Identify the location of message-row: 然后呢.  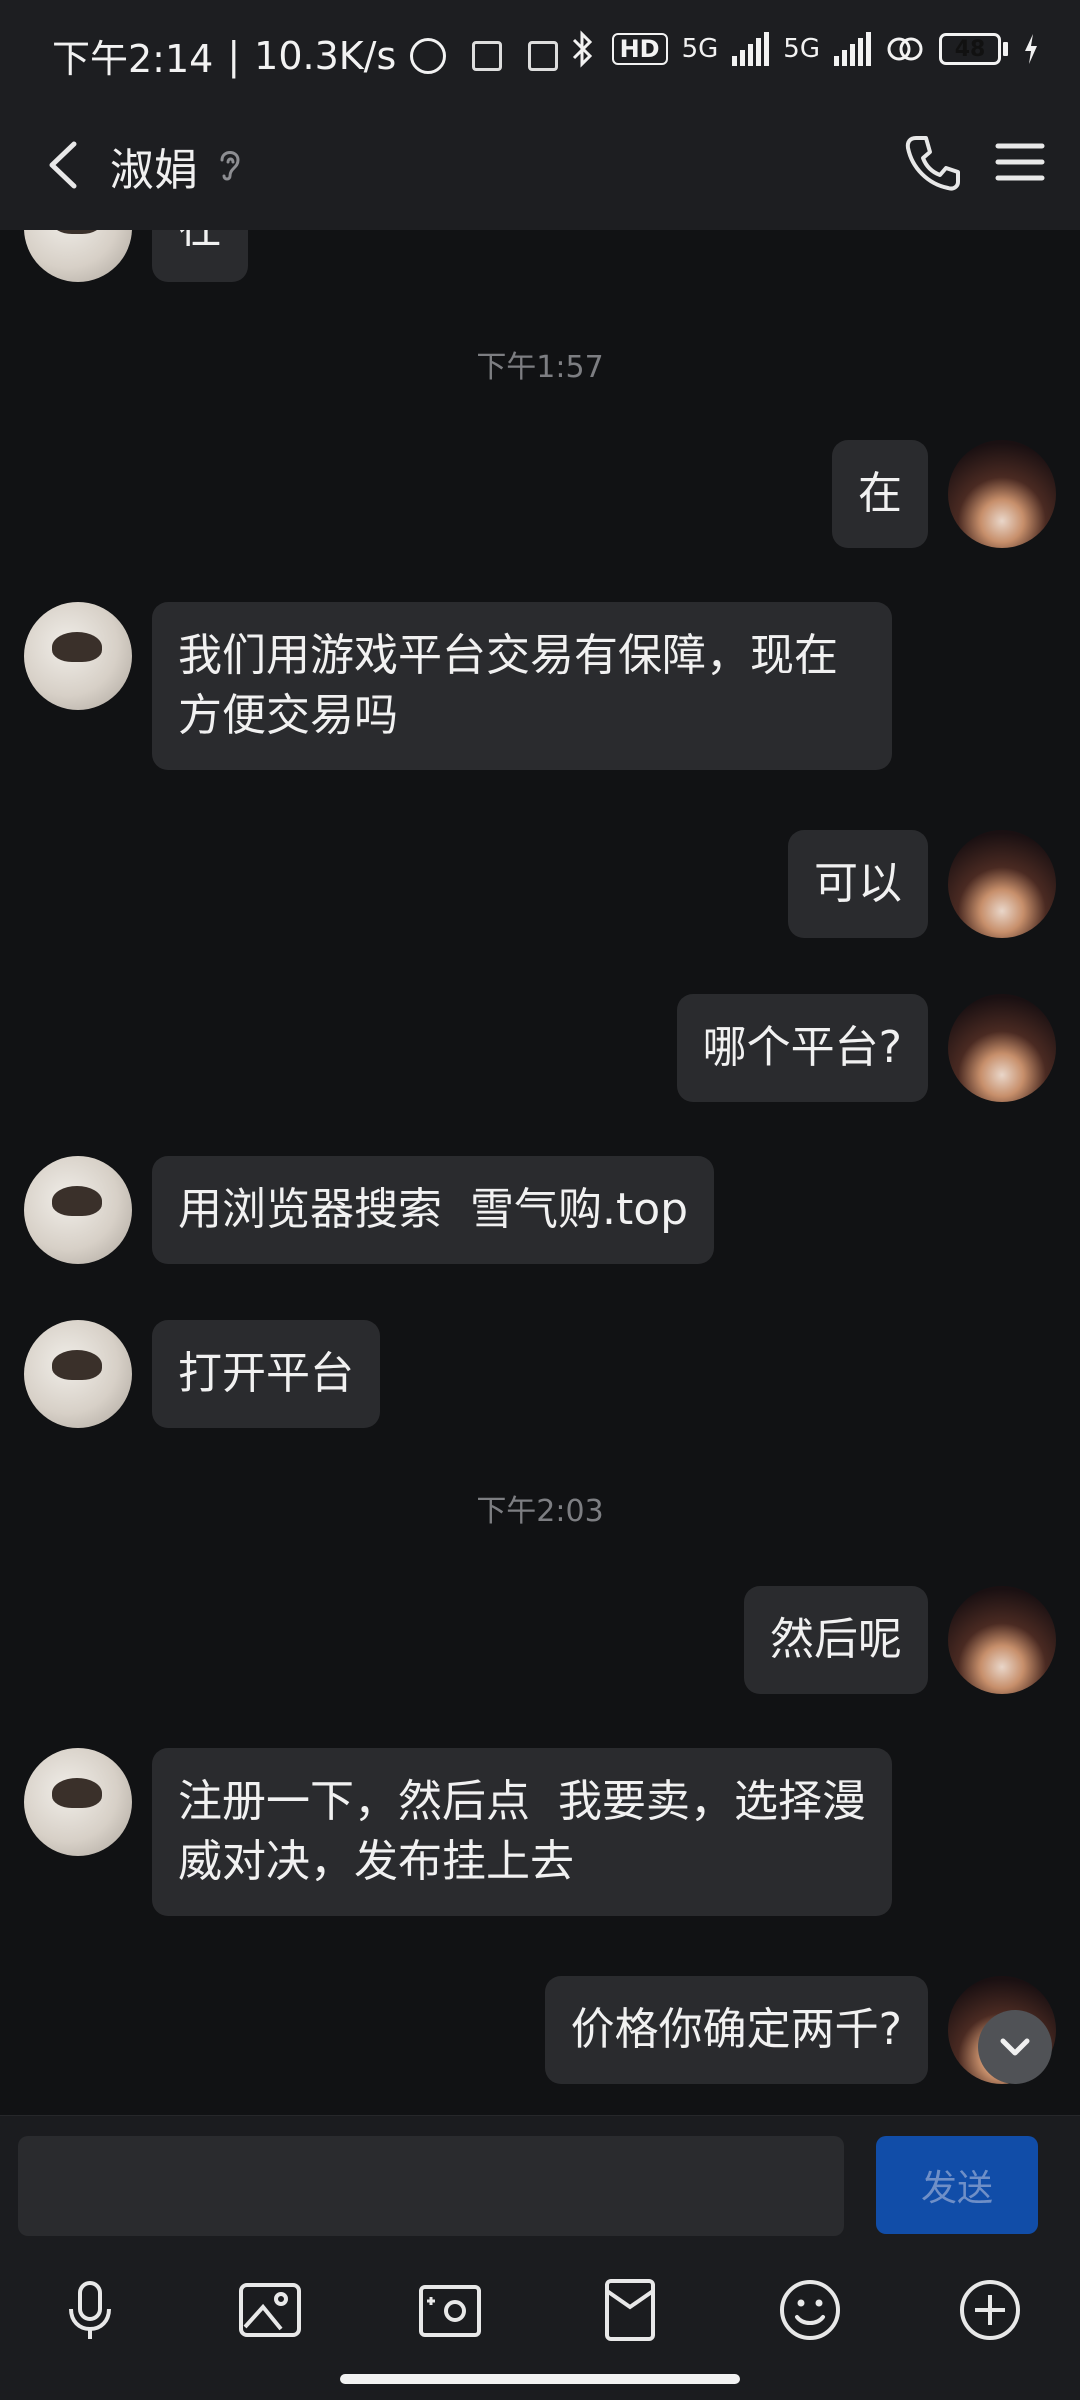
(900, 1640).